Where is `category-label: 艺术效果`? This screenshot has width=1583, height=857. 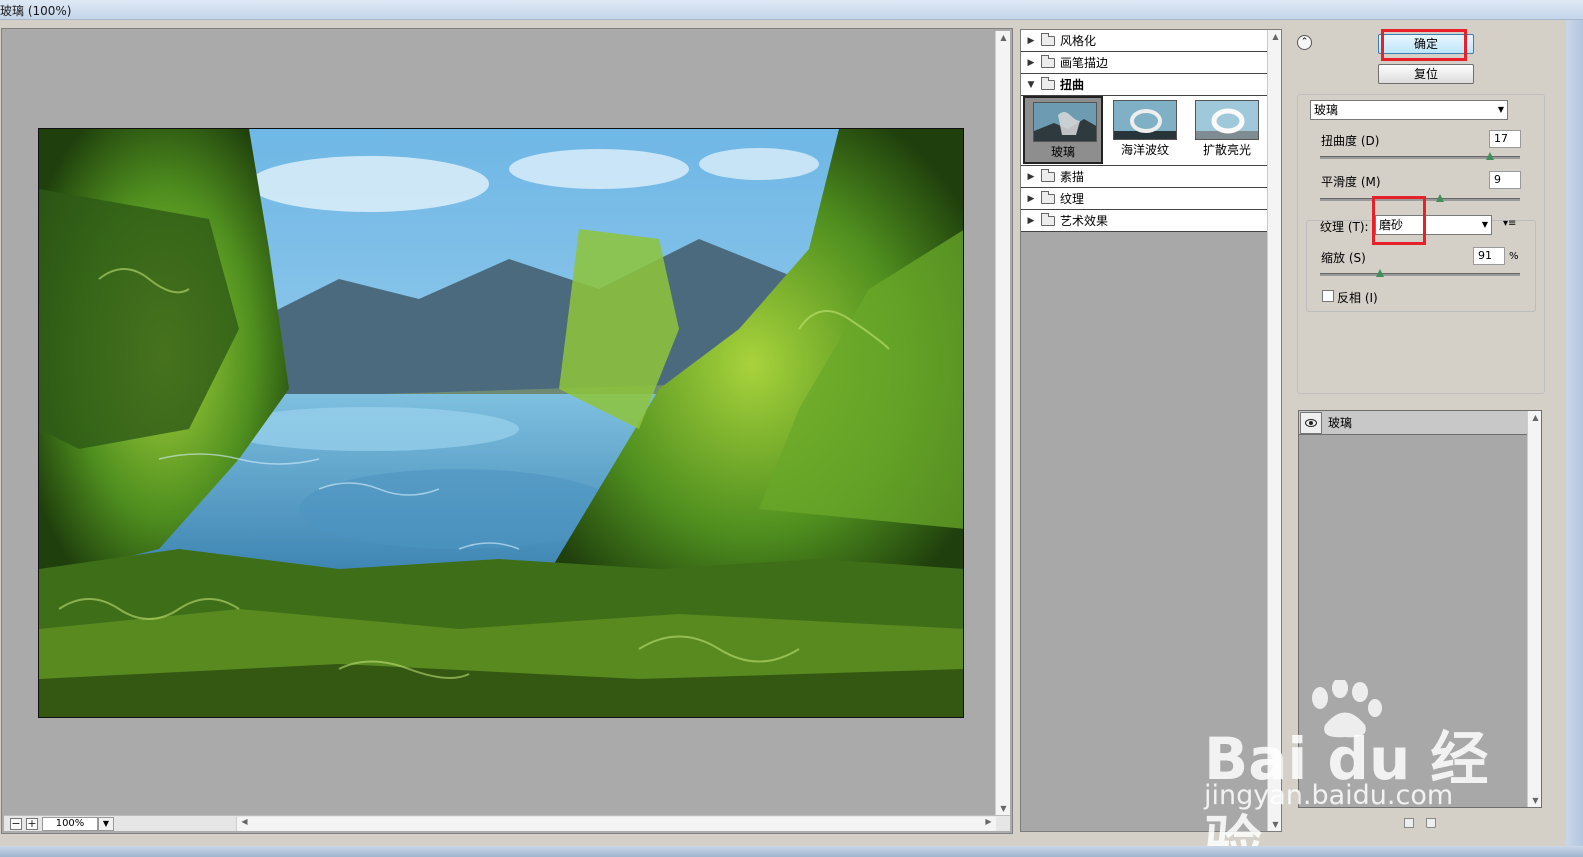
category-label: 艺术效果 is located at coordinates (1084, 221).